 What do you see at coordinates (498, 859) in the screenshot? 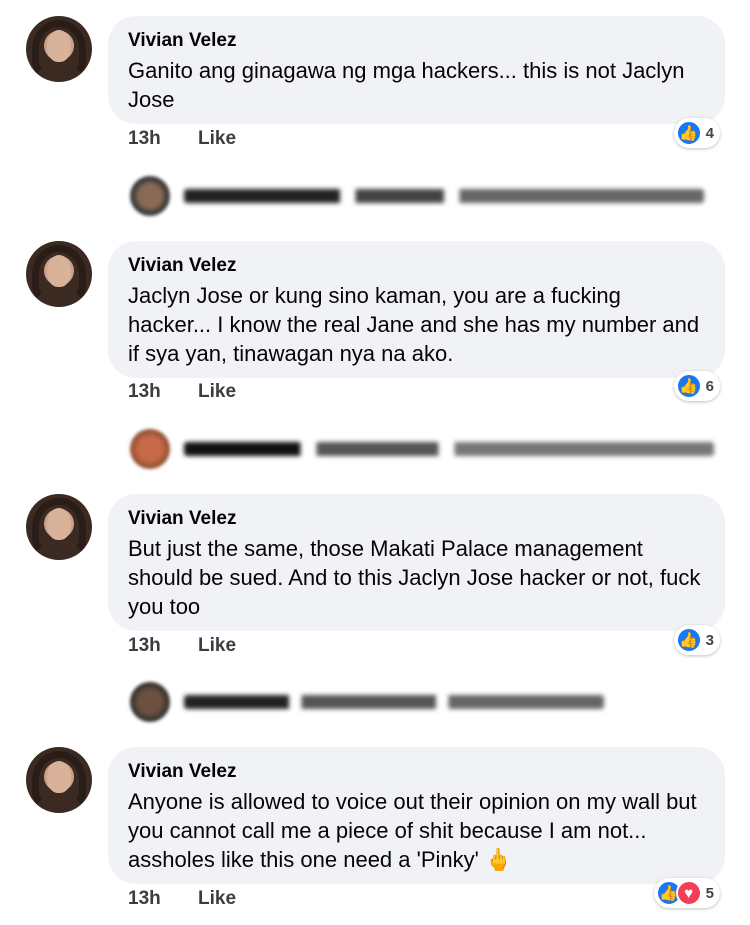
I see `middle-finger-emoji-icon: 🖕` at bounding box center [498, 859].